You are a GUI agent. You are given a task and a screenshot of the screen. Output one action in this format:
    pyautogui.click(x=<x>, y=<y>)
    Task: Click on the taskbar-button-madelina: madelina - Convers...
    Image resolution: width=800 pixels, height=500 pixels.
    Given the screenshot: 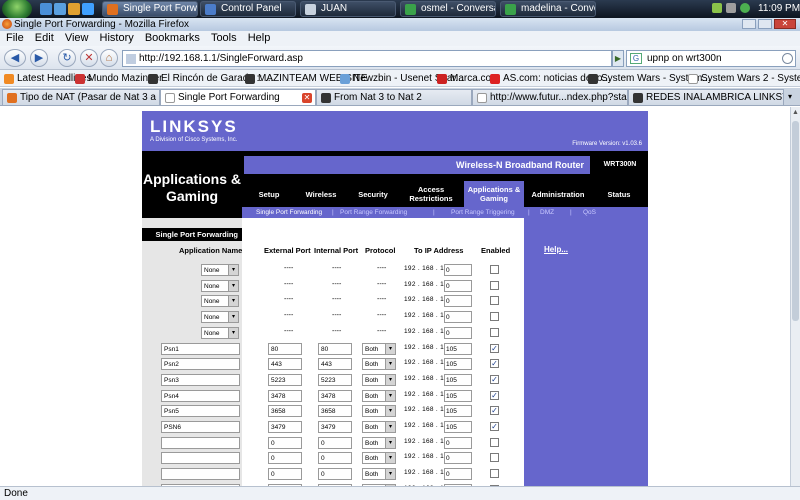 What is the action you would take?
    pyautogui.click(x=548, y=9)
    